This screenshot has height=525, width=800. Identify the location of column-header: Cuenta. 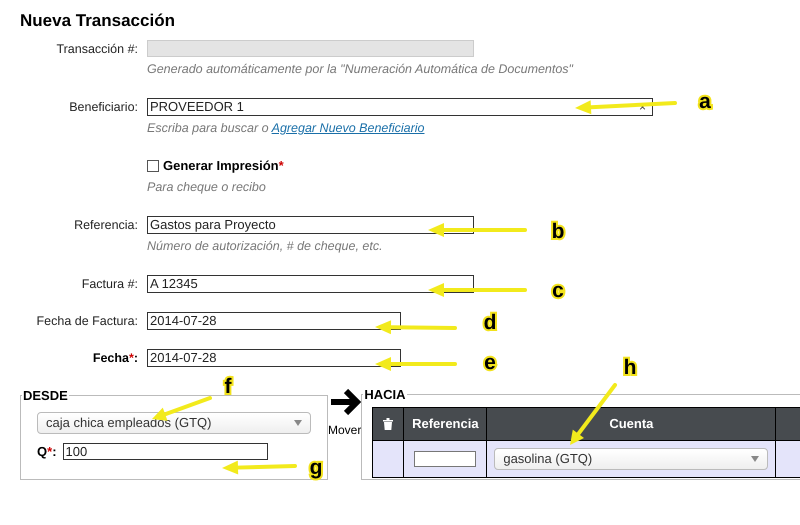
(631, 423).